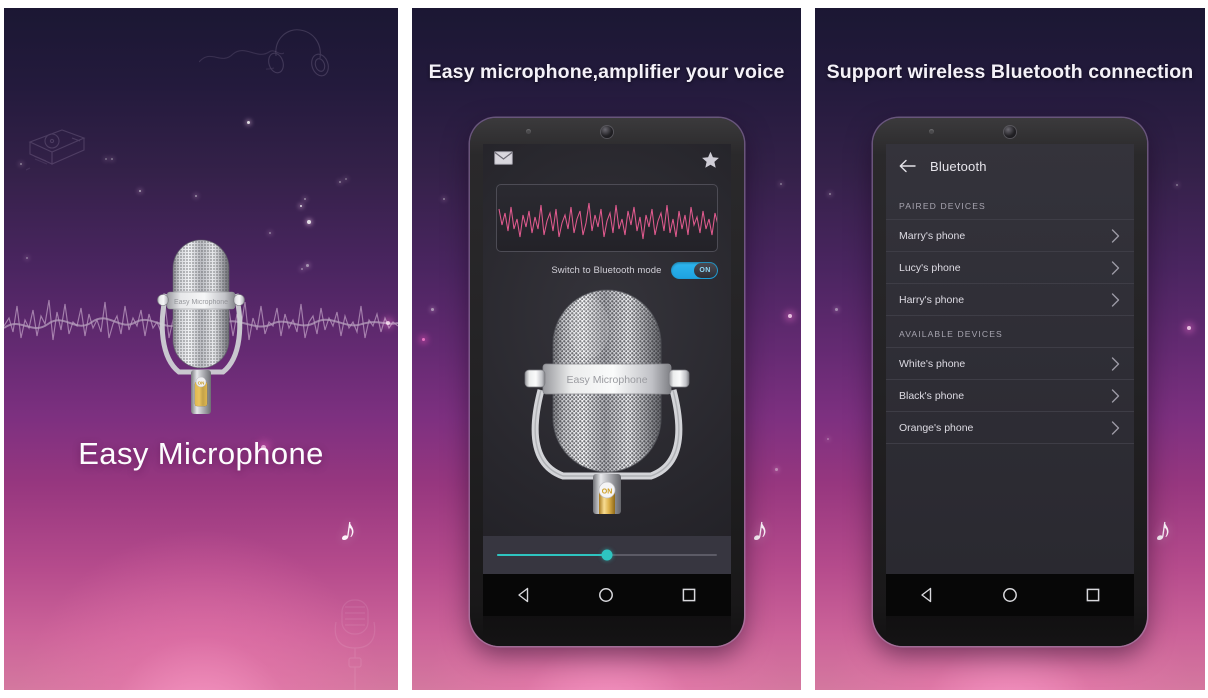  I want to click on panel-2-headline: Easy microphone,amplifier your voice, so click(606, 72).